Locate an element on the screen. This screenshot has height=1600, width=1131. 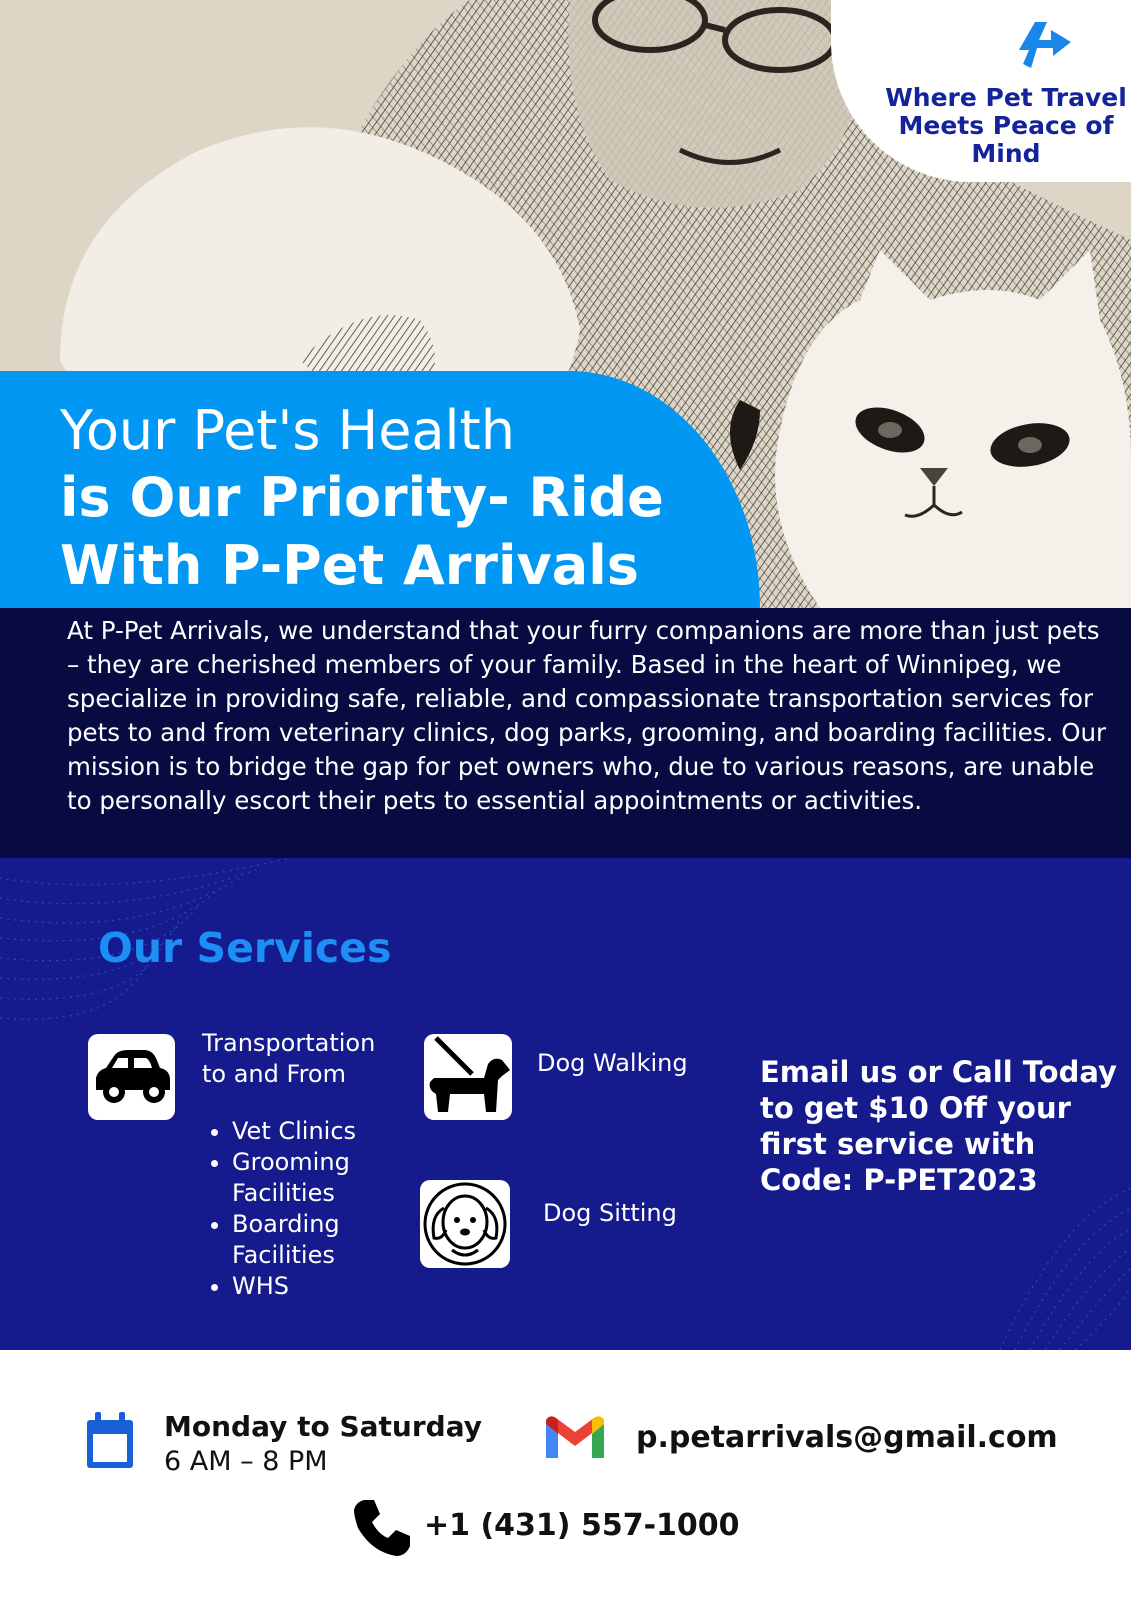
dog-sitting-icon-box is located at coordinates (465, 1224).